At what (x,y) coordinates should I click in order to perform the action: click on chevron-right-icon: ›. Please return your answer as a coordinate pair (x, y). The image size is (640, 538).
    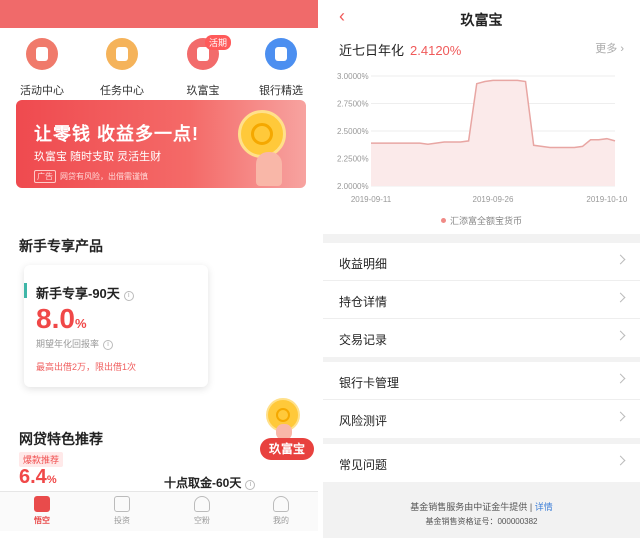
    Looking at the image, I should click on (622, 49).